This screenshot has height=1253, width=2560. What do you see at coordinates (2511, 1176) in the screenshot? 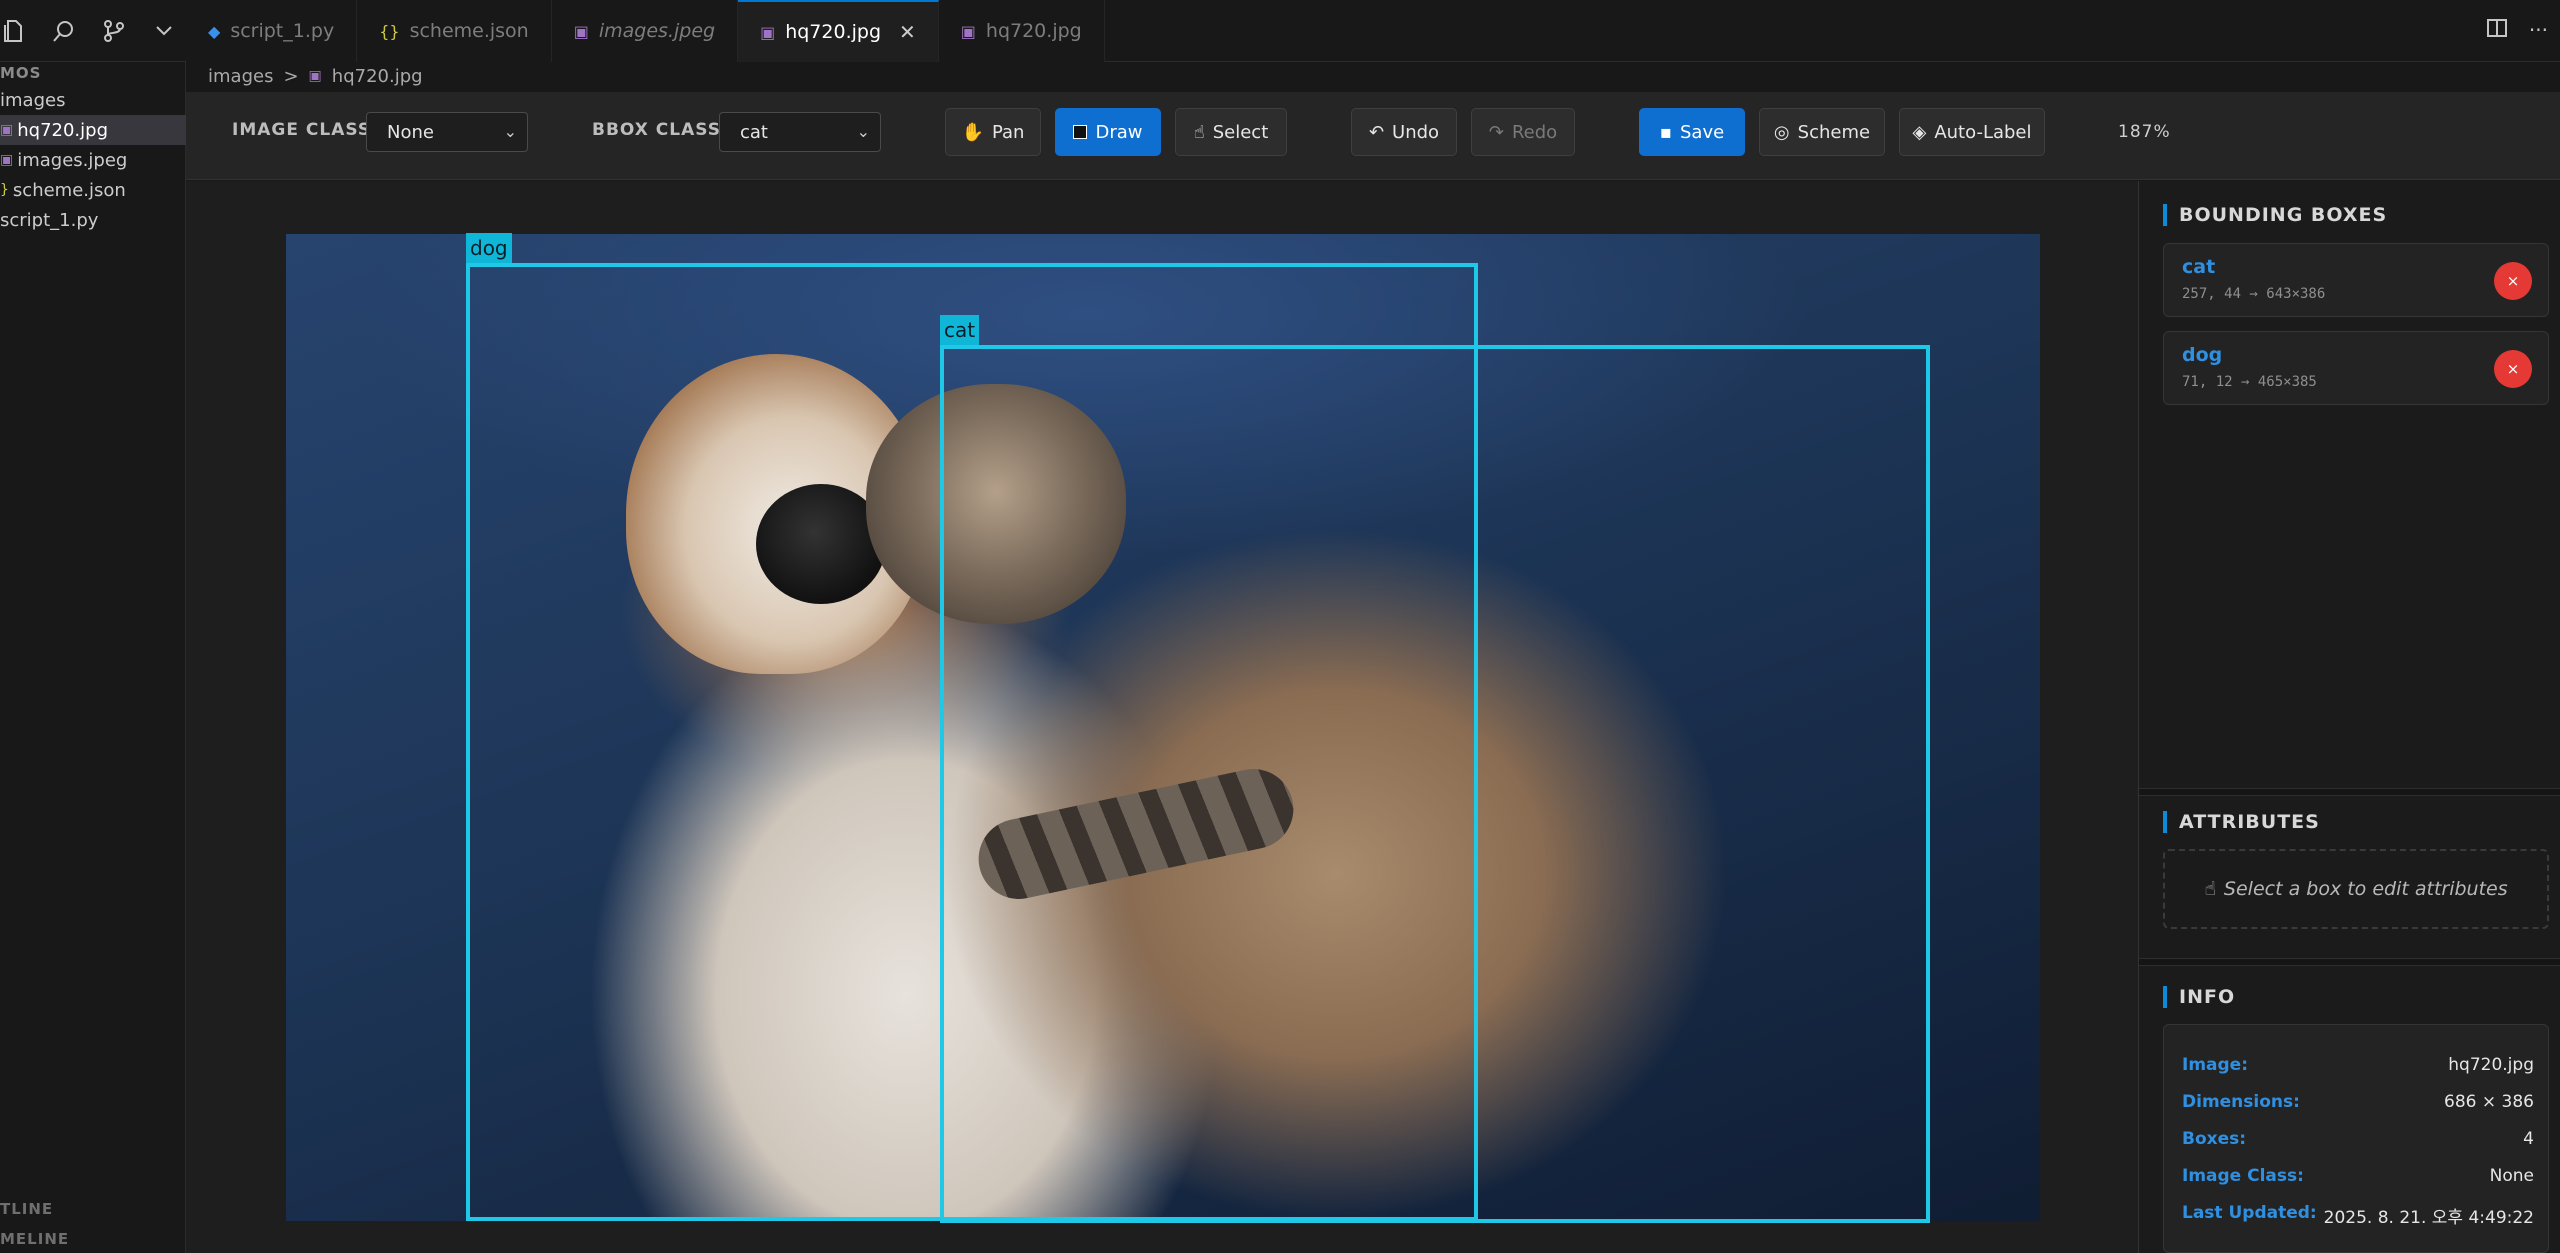
I see `info-value: None` at bounding box center [2511, 1176].